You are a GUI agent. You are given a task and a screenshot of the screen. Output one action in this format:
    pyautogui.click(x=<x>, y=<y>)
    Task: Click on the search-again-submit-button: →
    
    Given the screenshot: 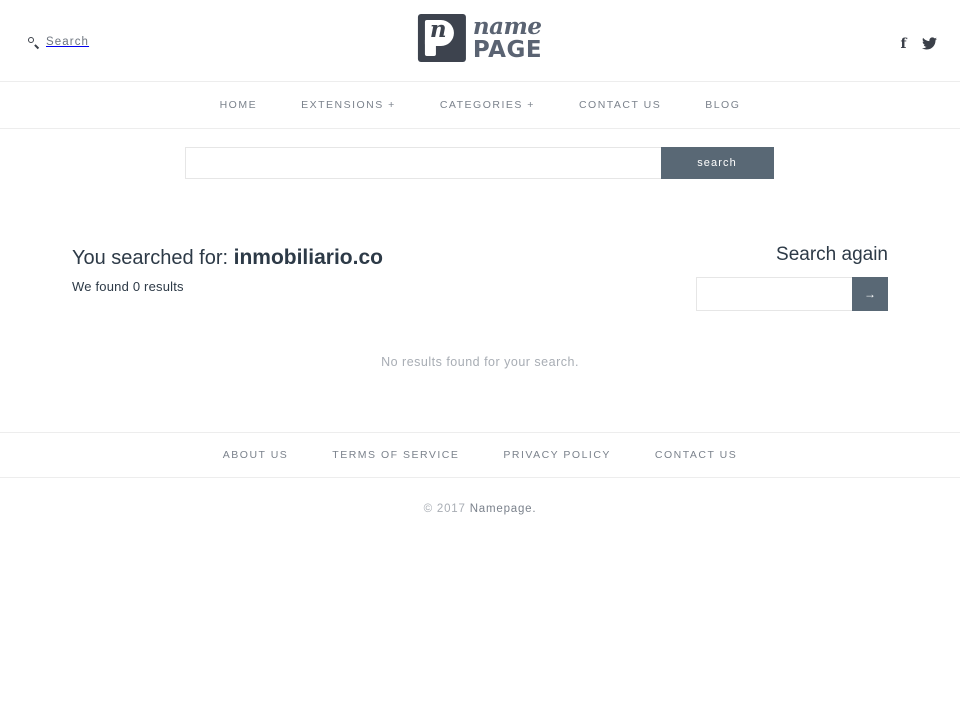 What is the action you would take?
    pyautogui.click(x=870, y=293)
    